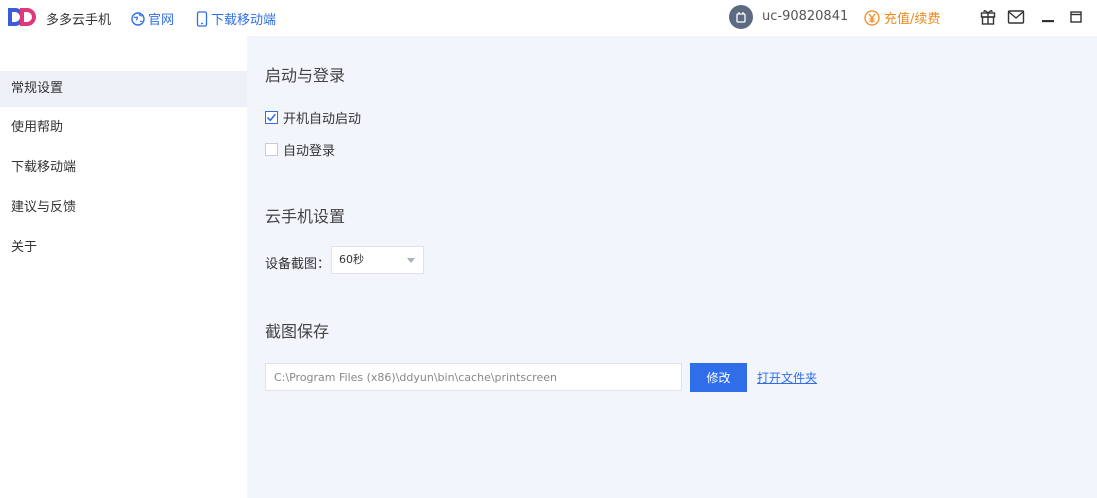  Describe the element at coordinates (202, 18) in the screenshot. I see `phone-icon` at that location.